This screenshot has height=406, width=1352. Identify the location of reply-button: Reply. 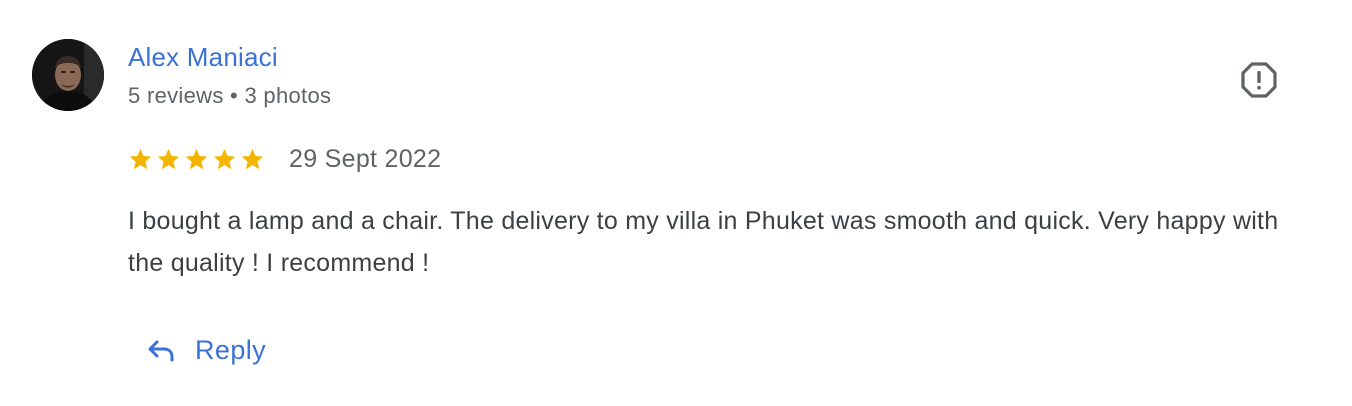
(204, 350).